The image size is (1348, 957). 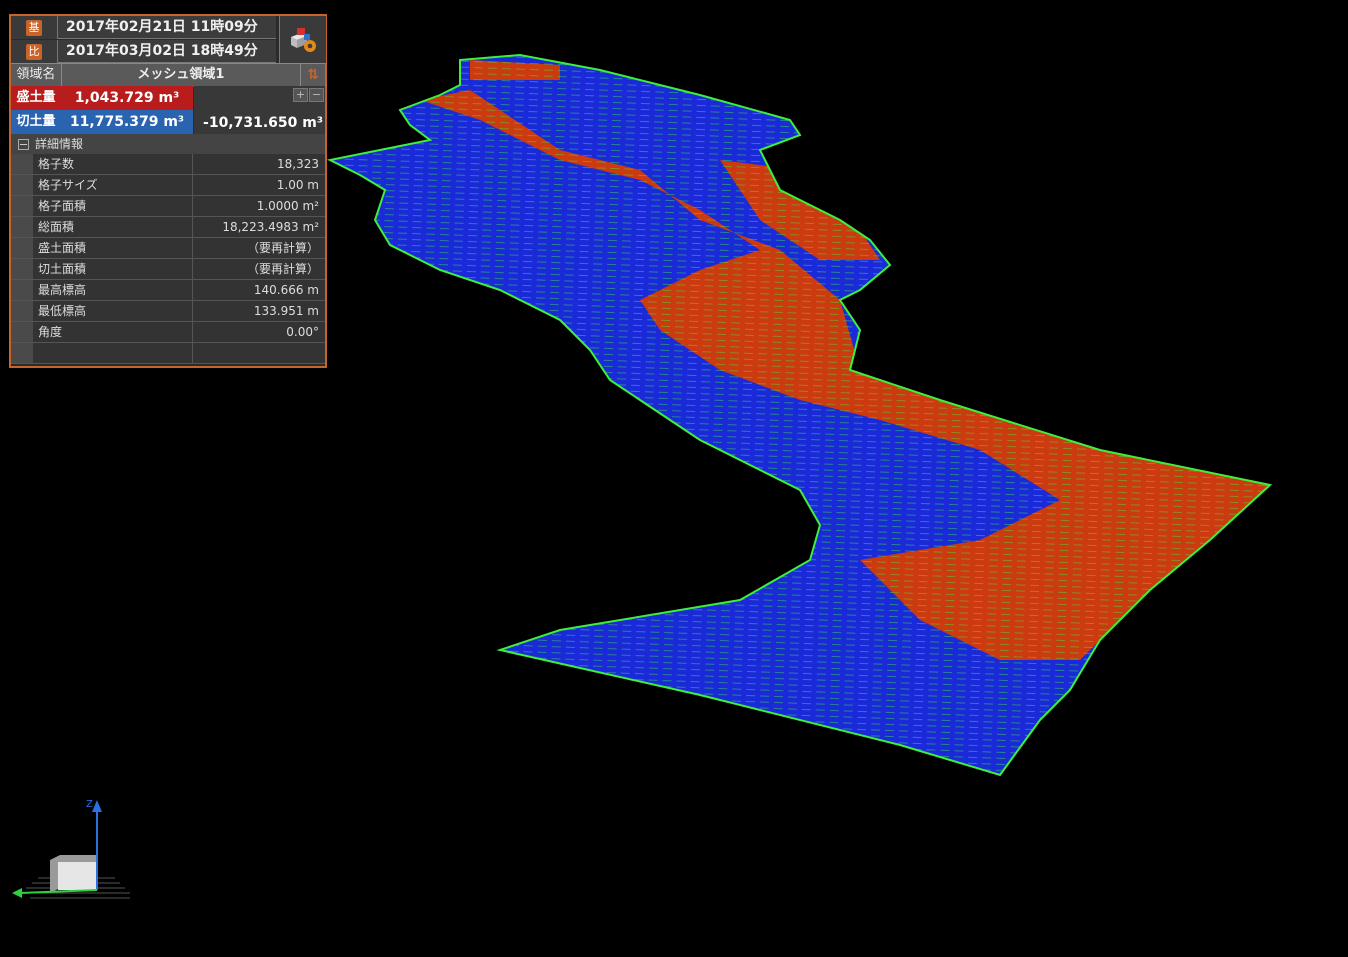 What do you see at coordinates (113, 290) in the screenshot?
I see `detail-label: 最高標高` at bounding box center [113, 290].